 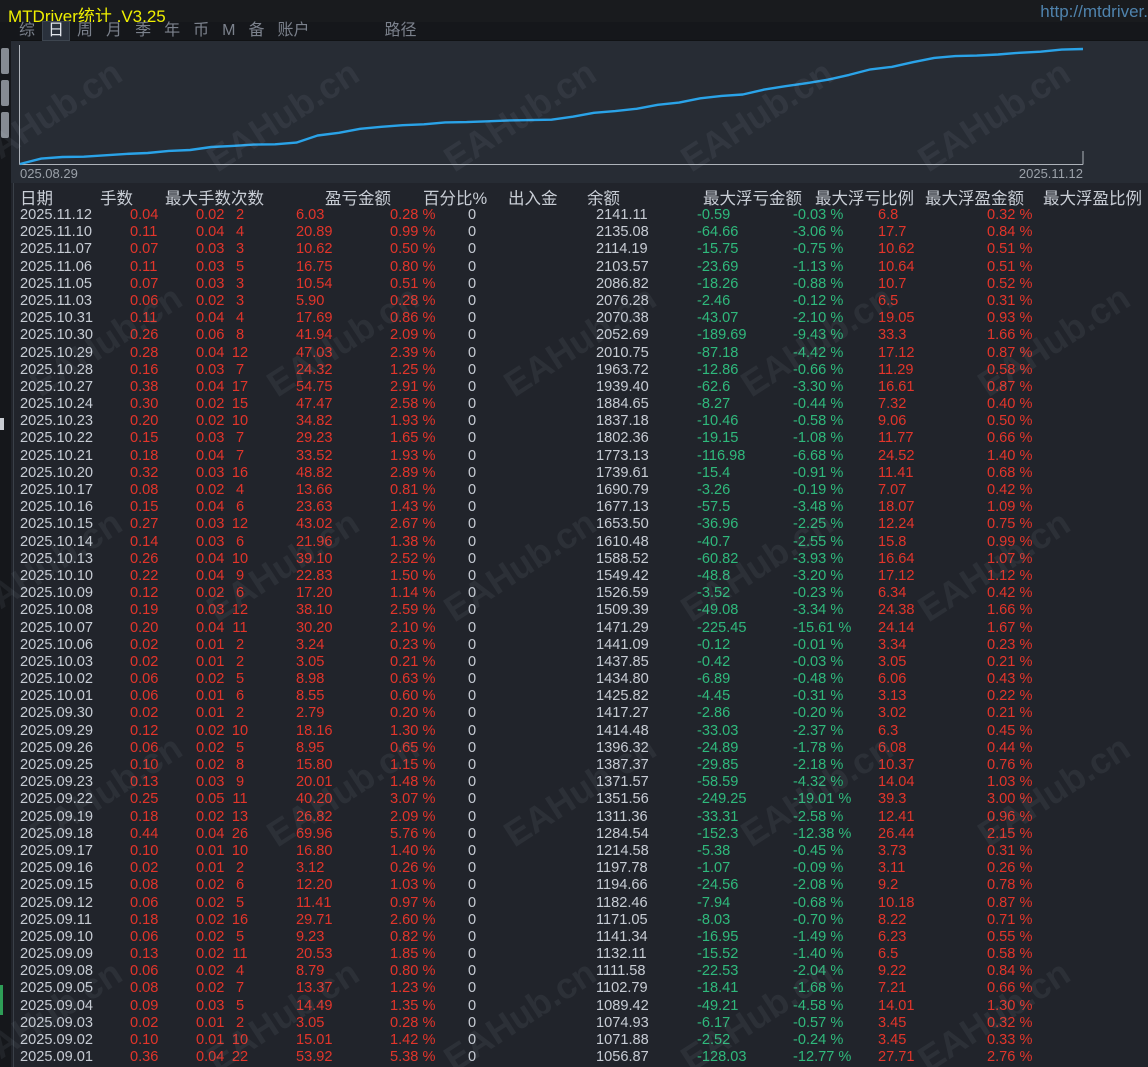 What do you see at coordinates (1010, 249) in the screenshot?
I see `cell-max-float-profit-pct: 0.51 %` at bounding box center [1010, 249].